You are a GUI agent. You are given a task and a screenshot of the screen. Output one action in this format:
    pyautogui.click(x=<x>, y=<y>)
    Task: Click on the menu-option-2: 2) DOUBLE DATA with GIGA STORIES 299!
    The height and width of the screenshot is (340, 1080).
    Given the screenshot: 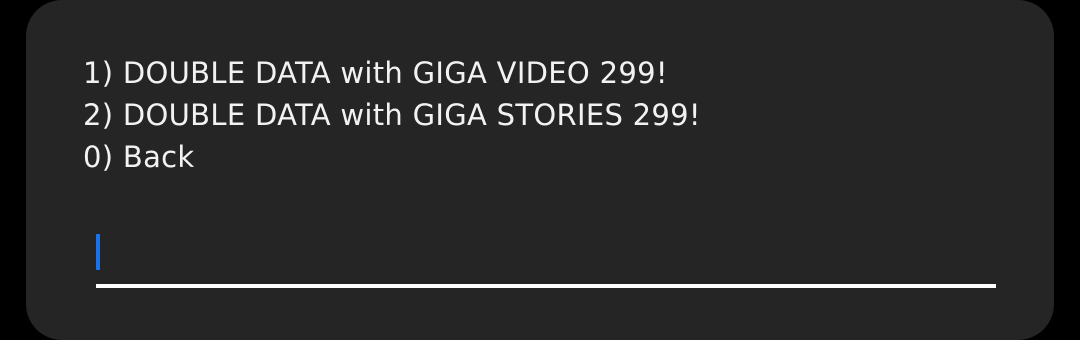 What is the action you would take?
    pyautogui.click(x=392, y=115)
    